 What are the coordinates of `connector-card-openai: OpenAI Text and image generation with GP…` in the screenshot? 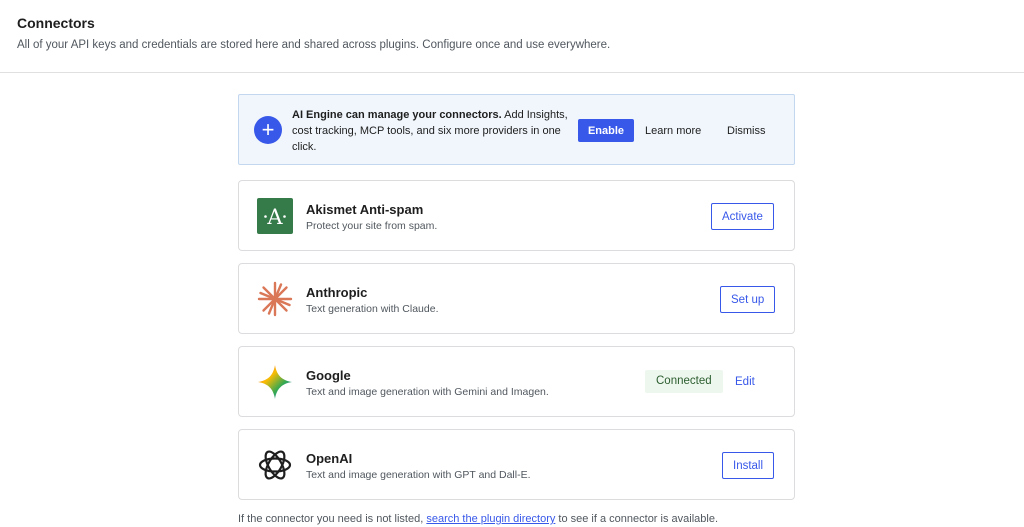 It's located at (516, 464).